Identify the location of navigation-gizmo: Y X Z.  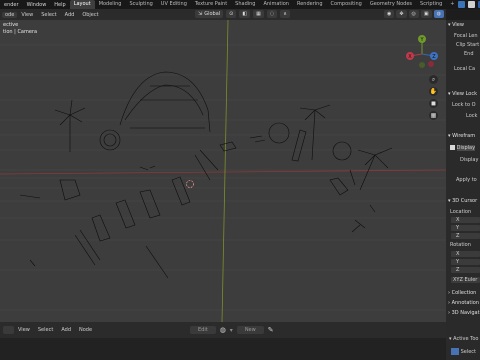
(422, 52).